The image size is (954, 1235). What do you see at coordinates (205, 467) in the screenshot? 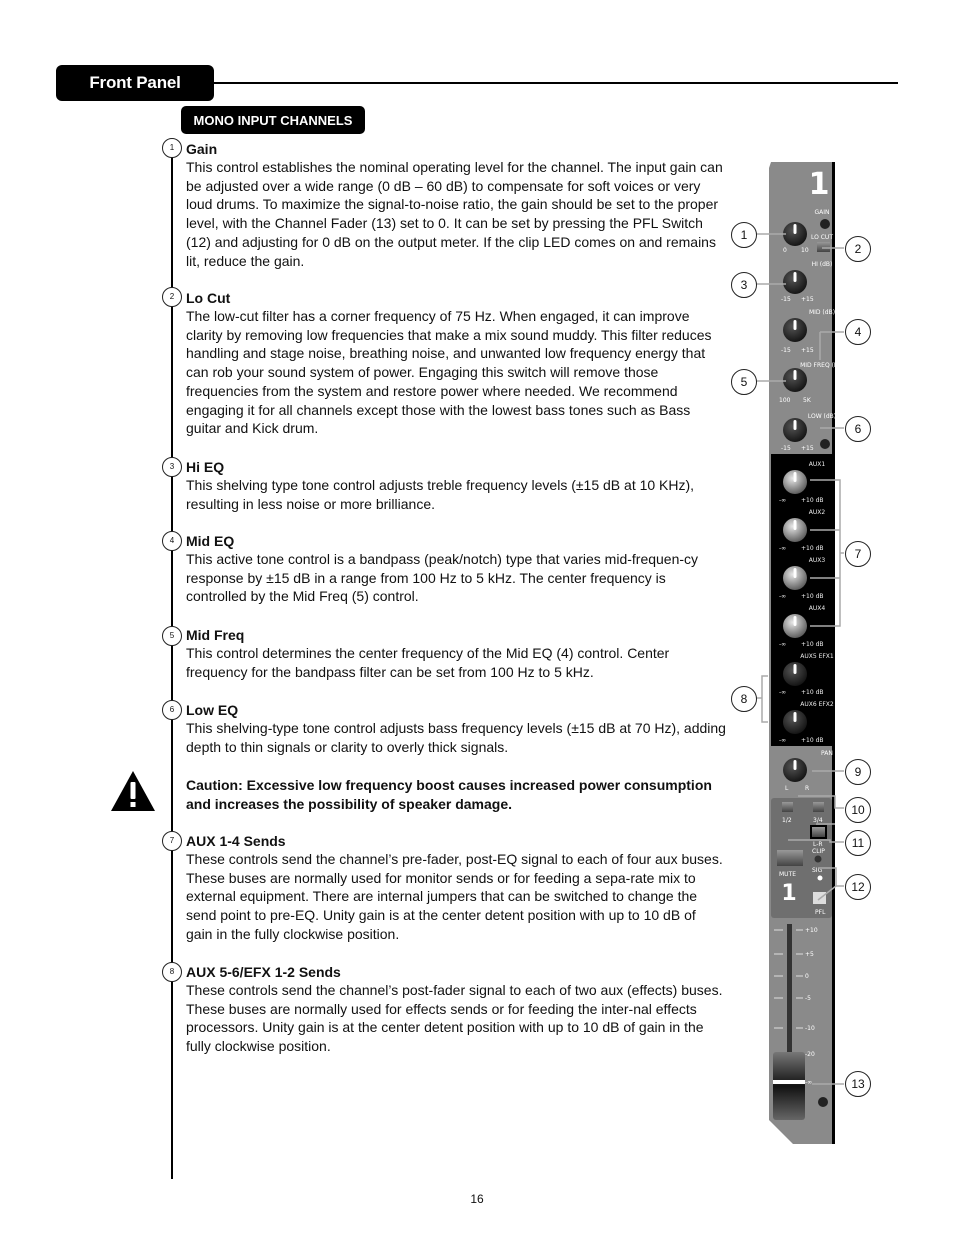
I see `item-title: Hi EQ` at bounding box center [205, 467].